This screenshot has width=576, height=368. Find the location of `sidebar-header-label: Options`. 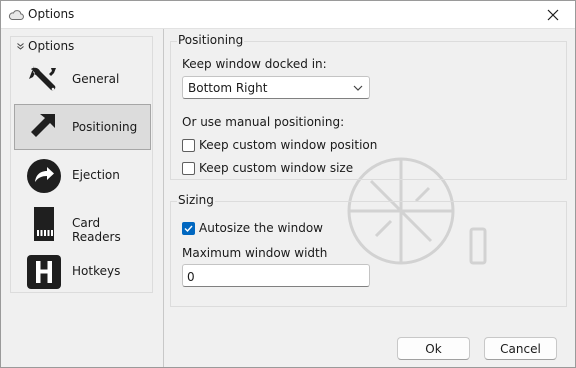

sidebar-header-label: Options is located at coordinates (51, 46).